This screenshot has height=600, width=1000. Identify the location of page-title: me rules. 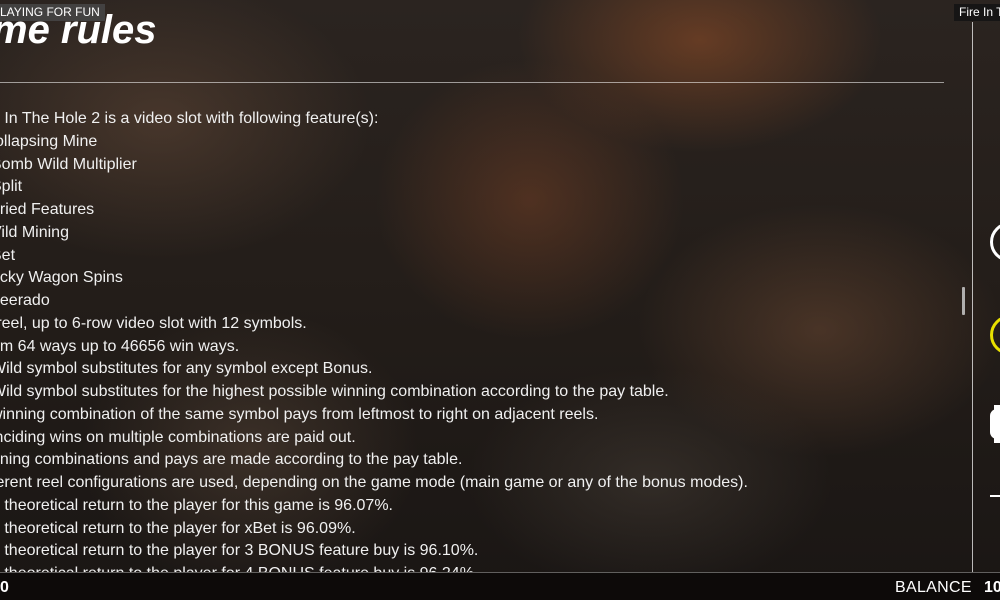
(78, 30).